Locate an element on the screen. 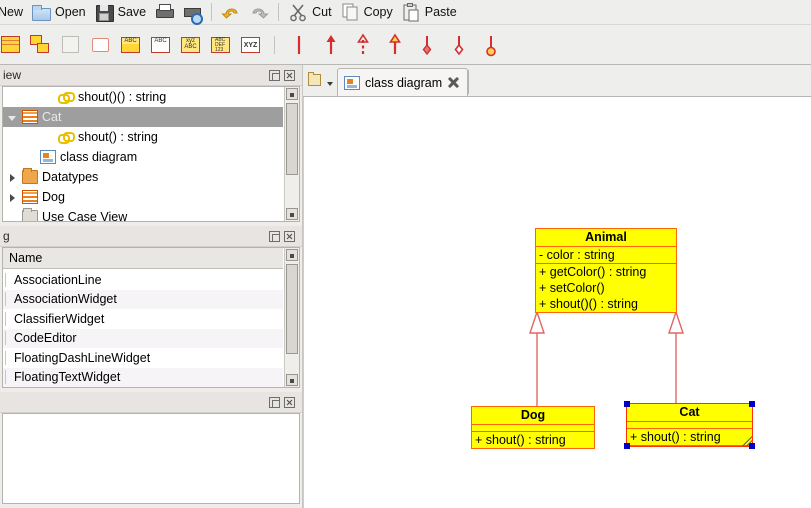 Image resolution: width=811 pixels, height=508 pixels. copy-icon is located at coordinates (350, 12).